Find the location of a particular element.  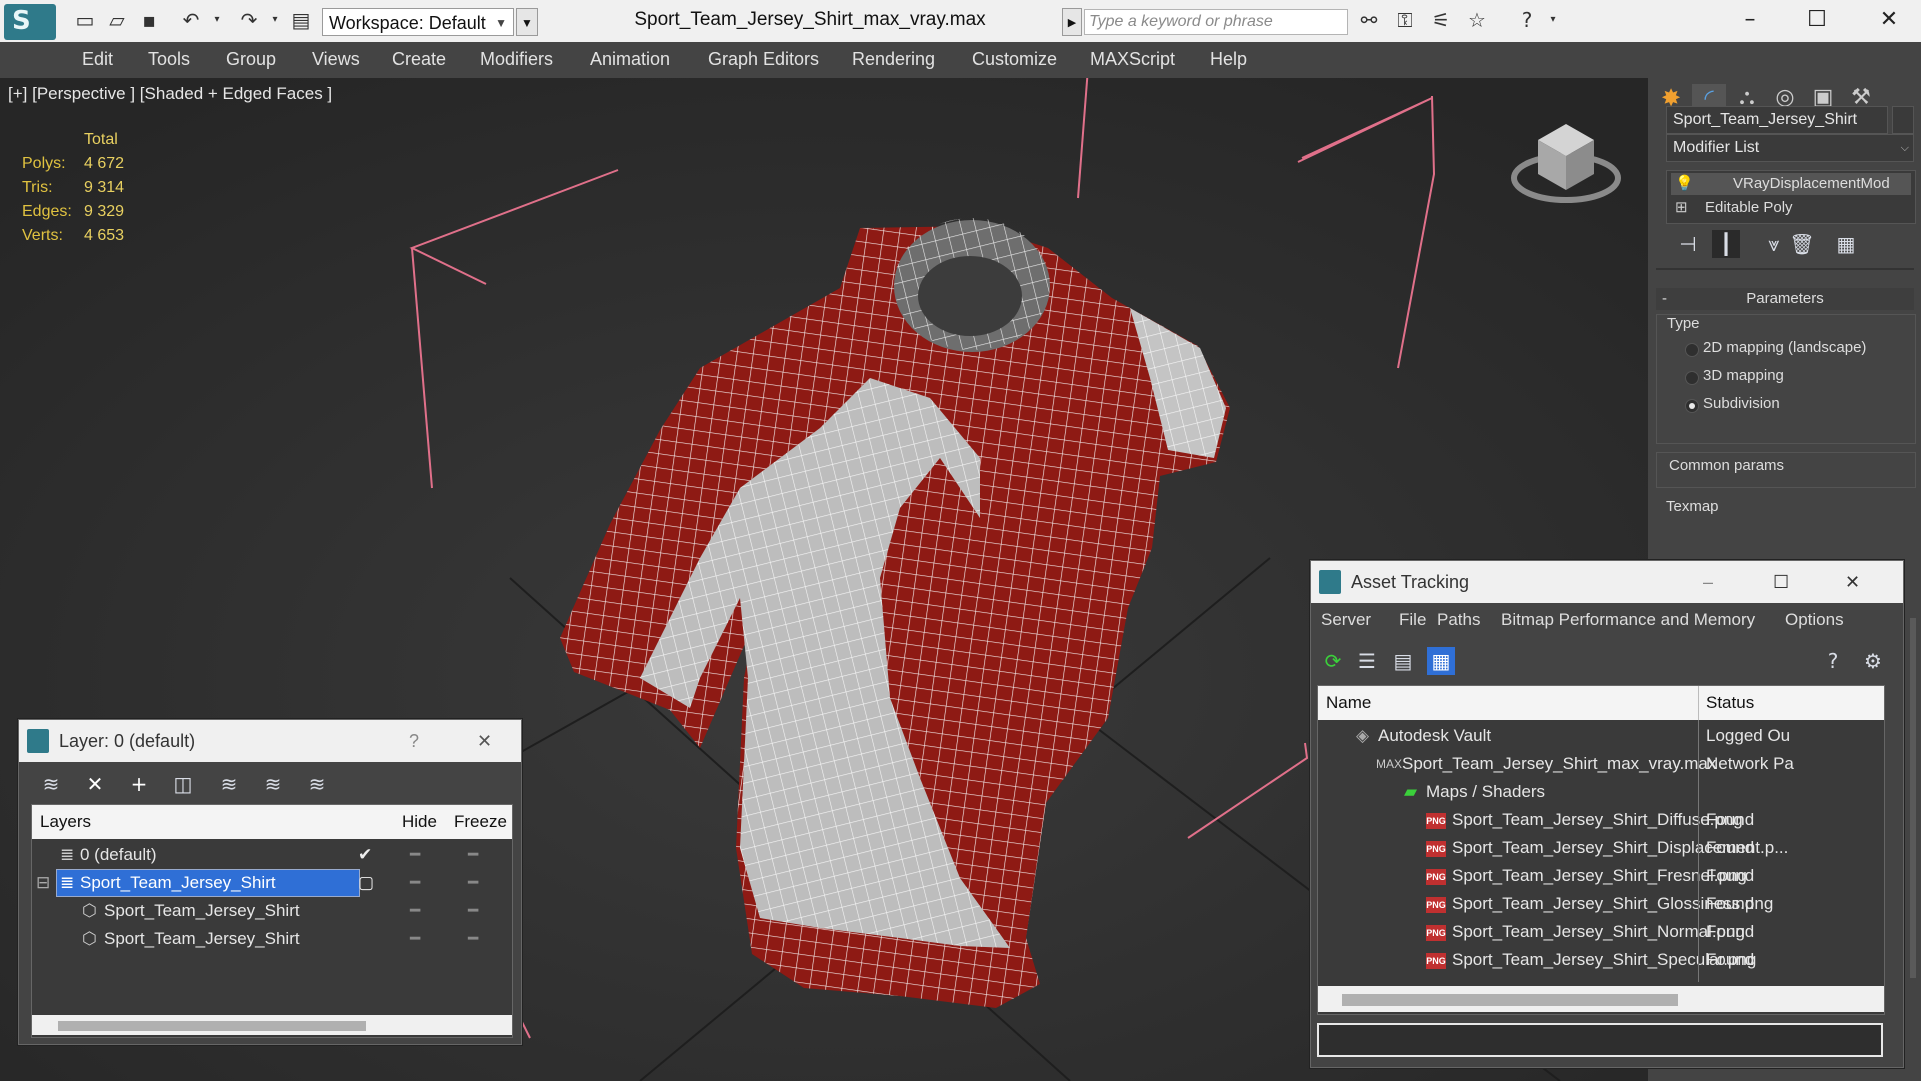

column-name: Name is located at coordinates (1348, 703).